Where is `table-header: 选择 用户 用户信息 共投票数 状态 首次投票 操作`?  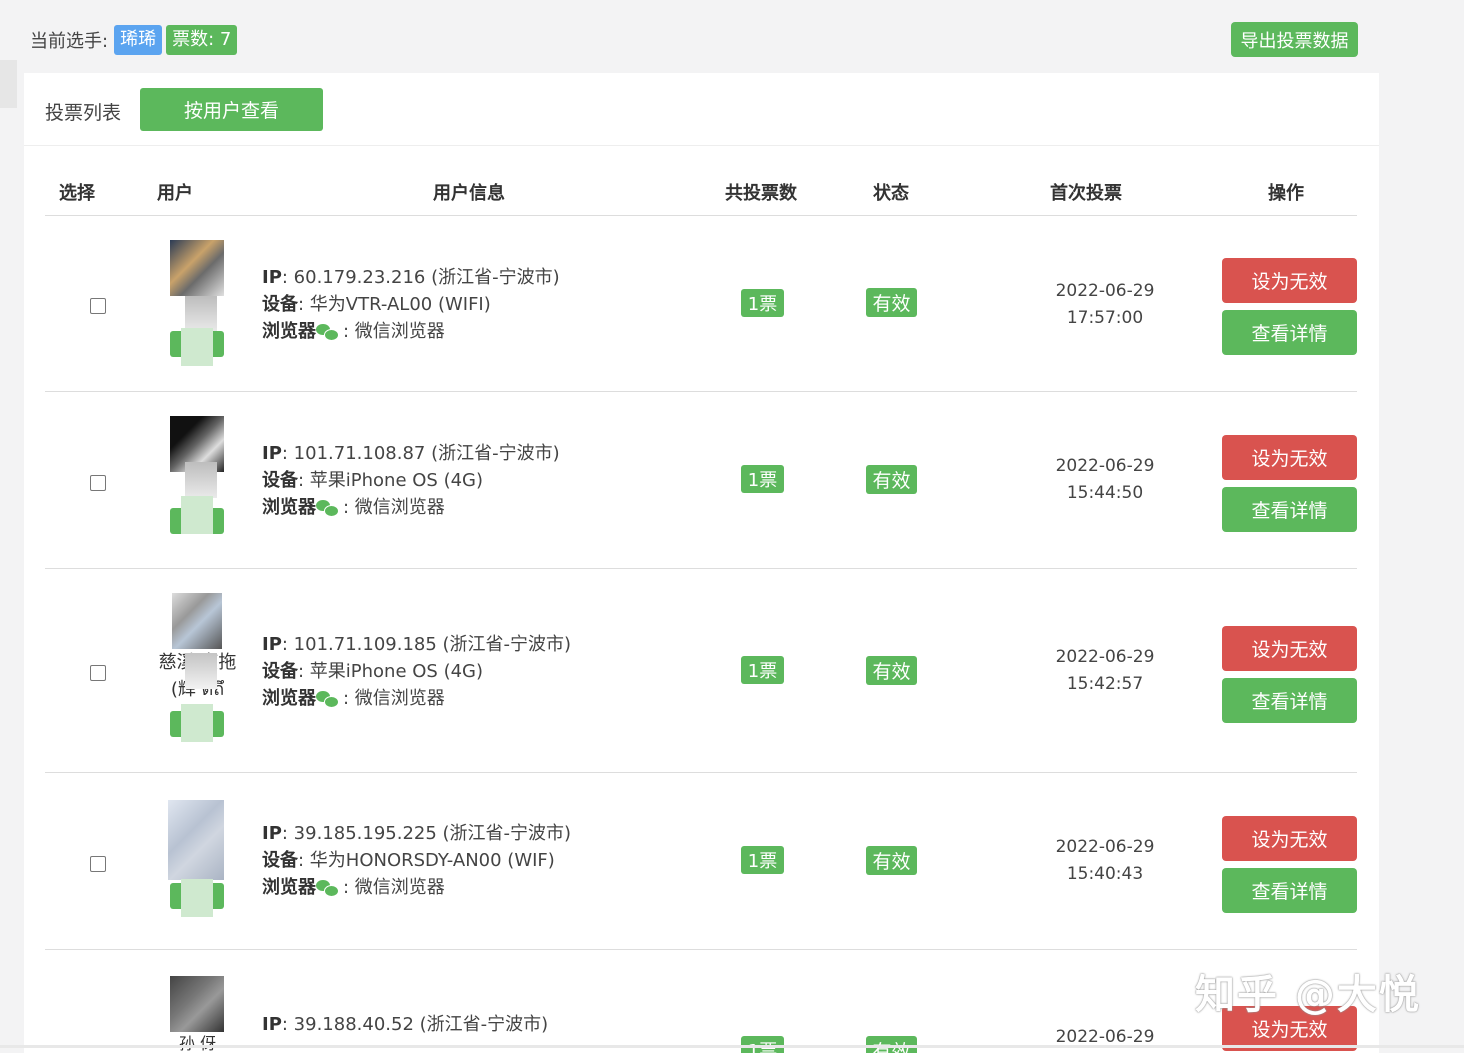
table-header: 选择 用户 用户信息 共投票数 状态 首次投票 操作 is located at coordinates (701, 192).